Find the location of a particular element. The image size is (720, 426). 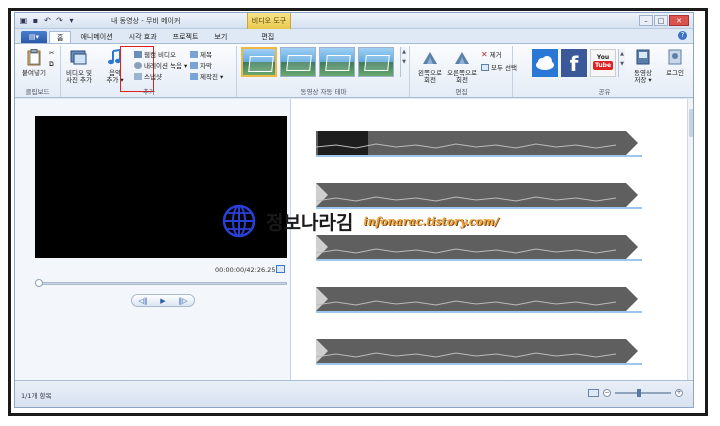

item-count: 1/1개 항목 is located at coordinates (36, 396).